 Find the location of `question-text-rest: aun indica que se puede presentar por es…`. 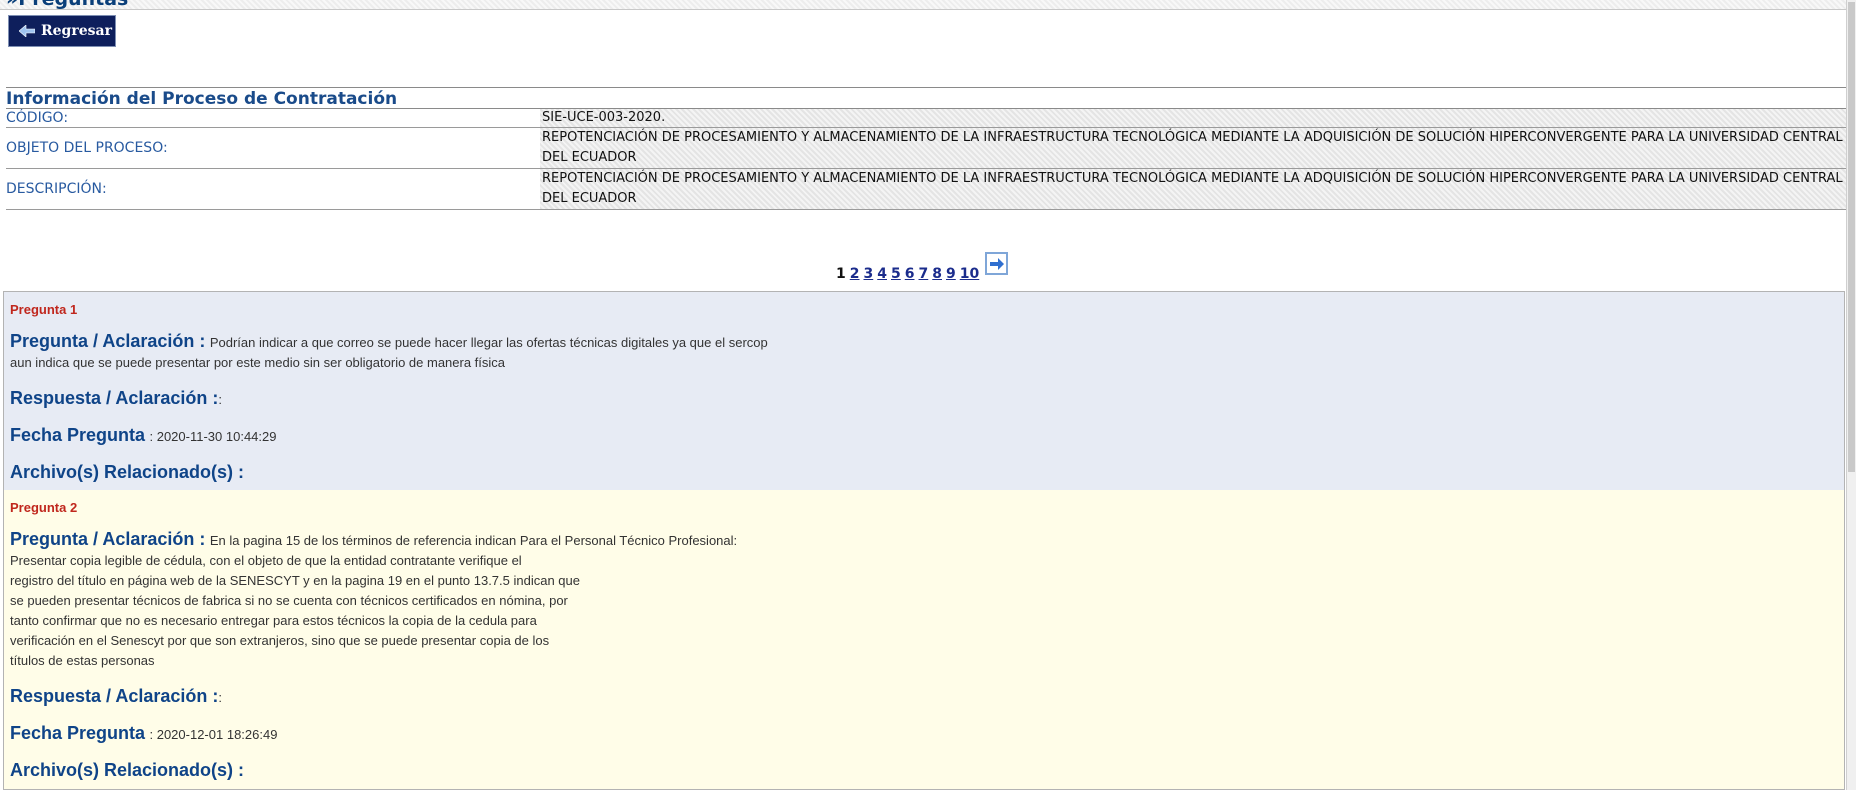

question-text-rest: aun indica que se puede presentar por es… is located at coordinates (258, 362).